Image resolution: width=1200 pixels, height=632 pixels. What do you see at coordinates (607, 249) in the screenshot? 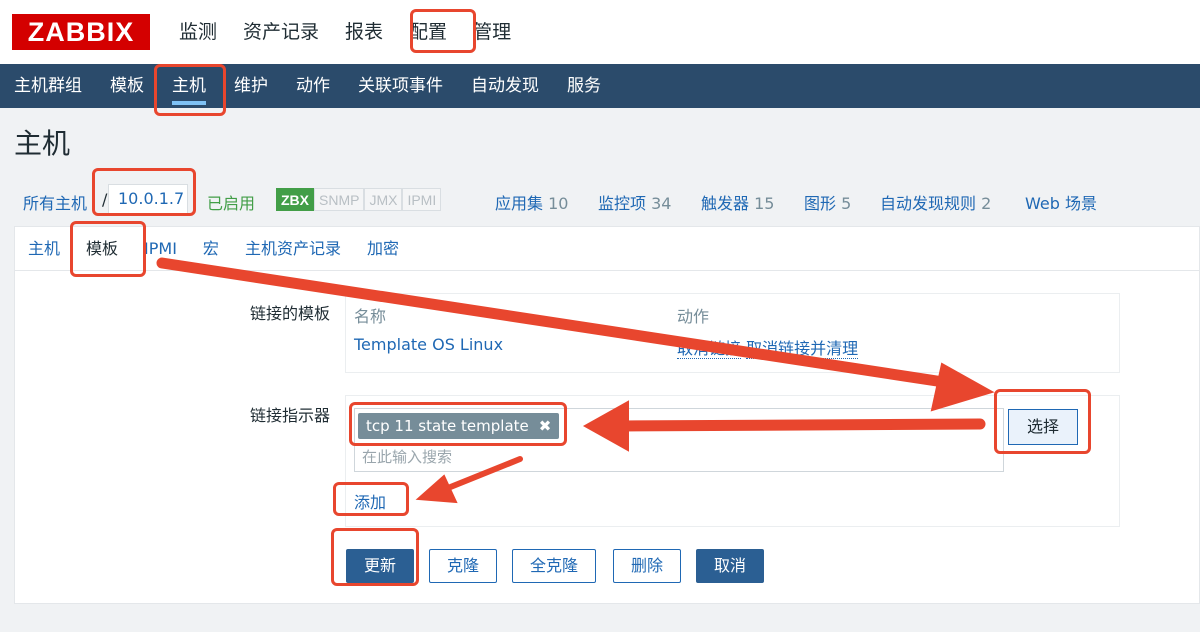
I see `form-tabs: 主机 模板 IPMI 宏 主机资产记录 加密` at bounding box center [607, 249].